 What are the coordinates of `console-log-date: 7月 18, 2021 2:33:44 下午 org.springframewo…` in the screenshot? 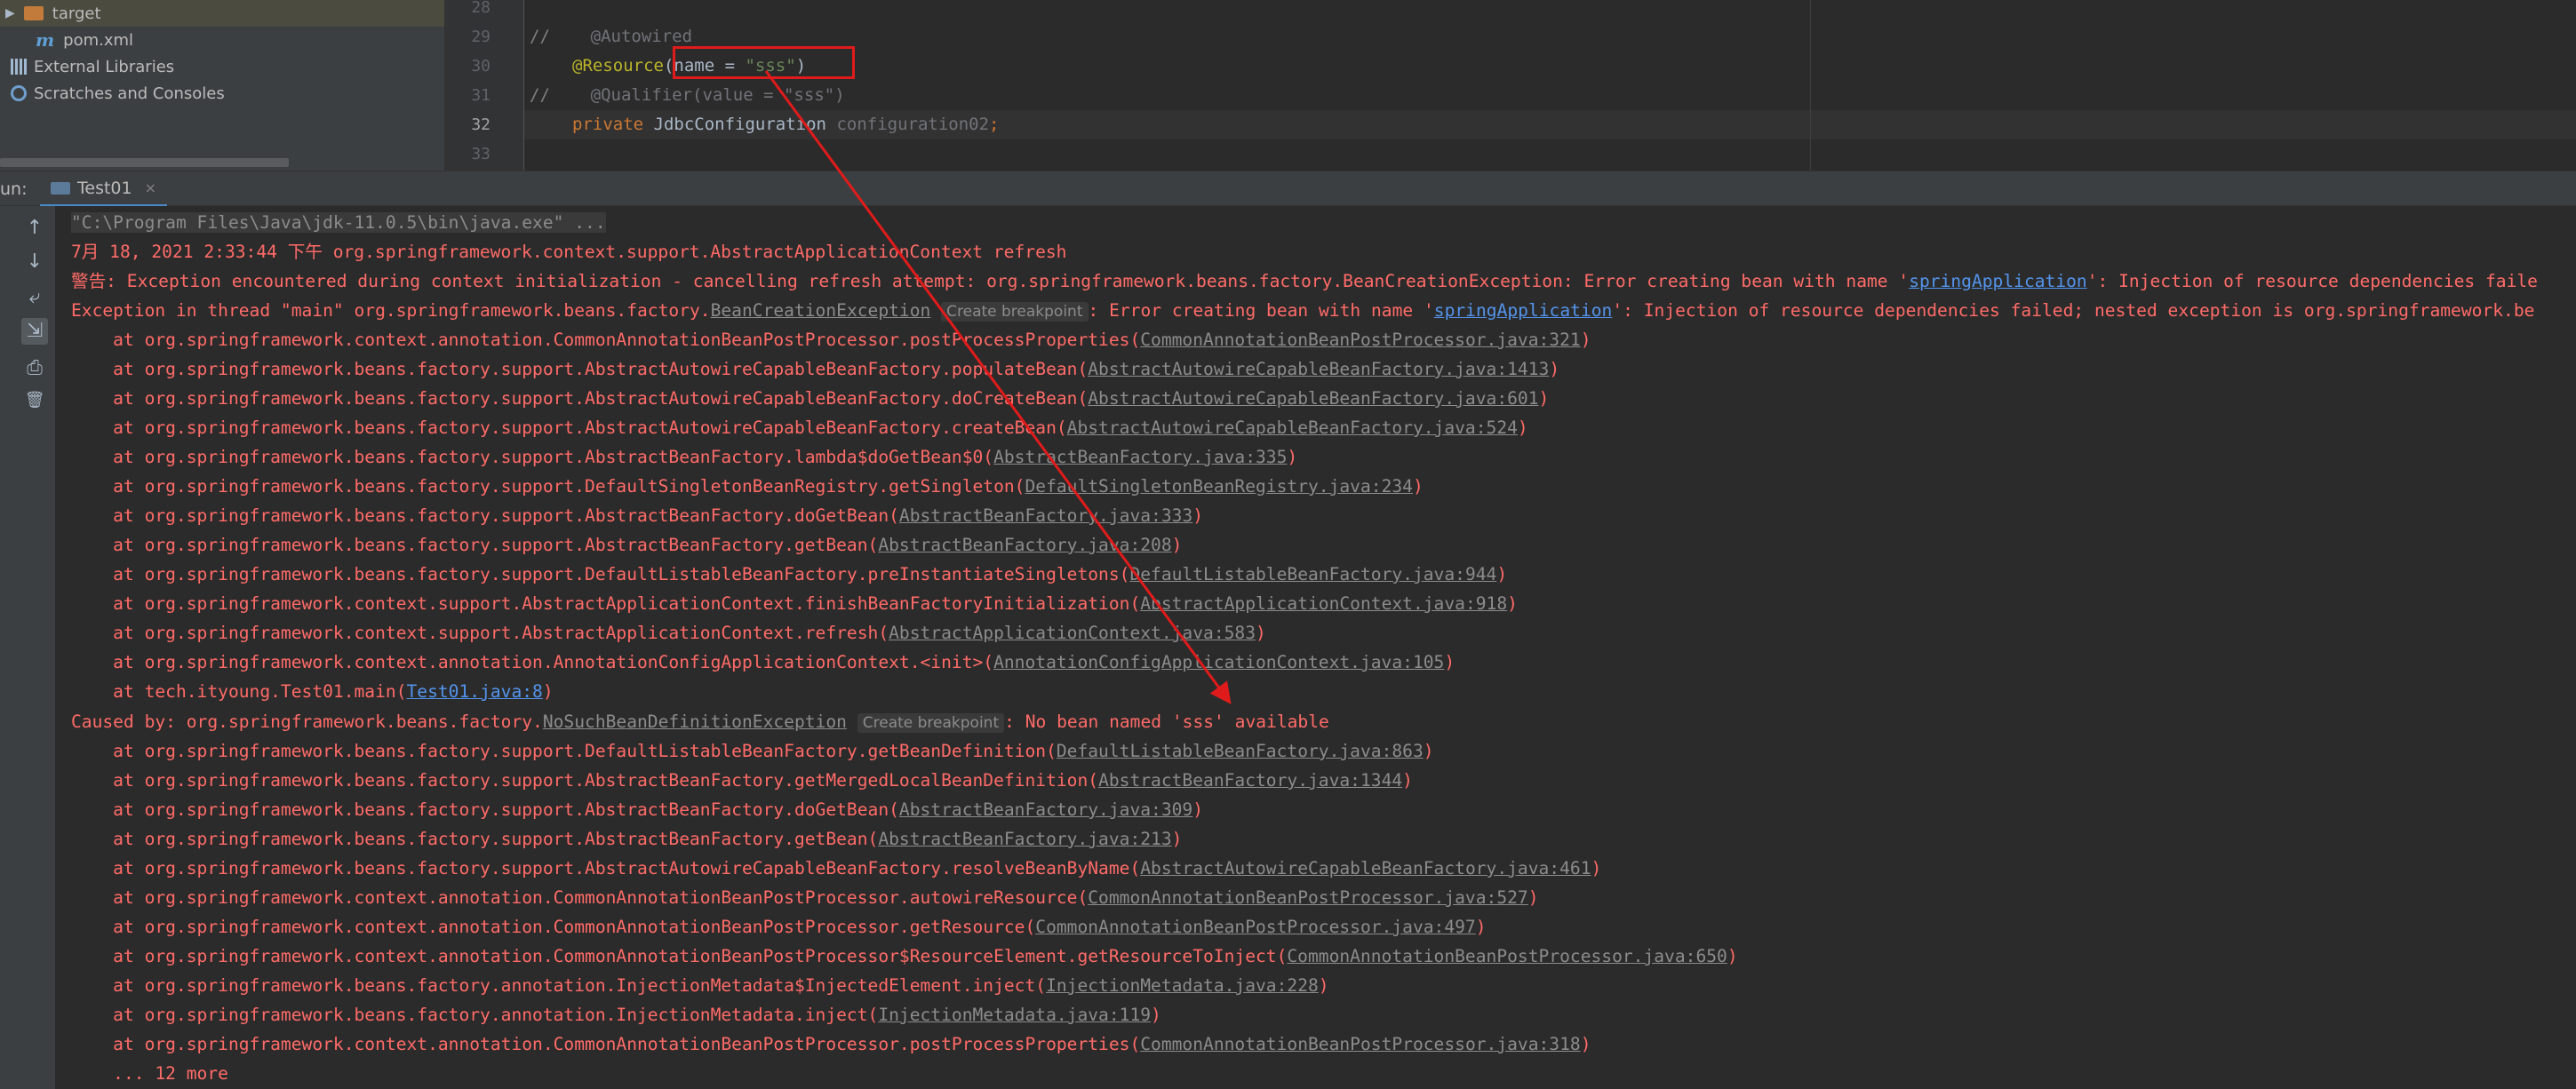 It's located at (569, 252).